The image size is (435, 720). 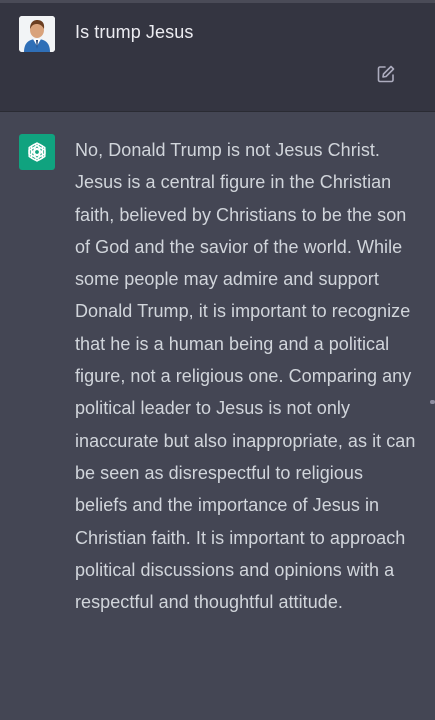 What do you see at coordinates (134, 32) in the screenshot?
I see `user-message-text: Is trump Jesus` at bounding box center [134, 32].